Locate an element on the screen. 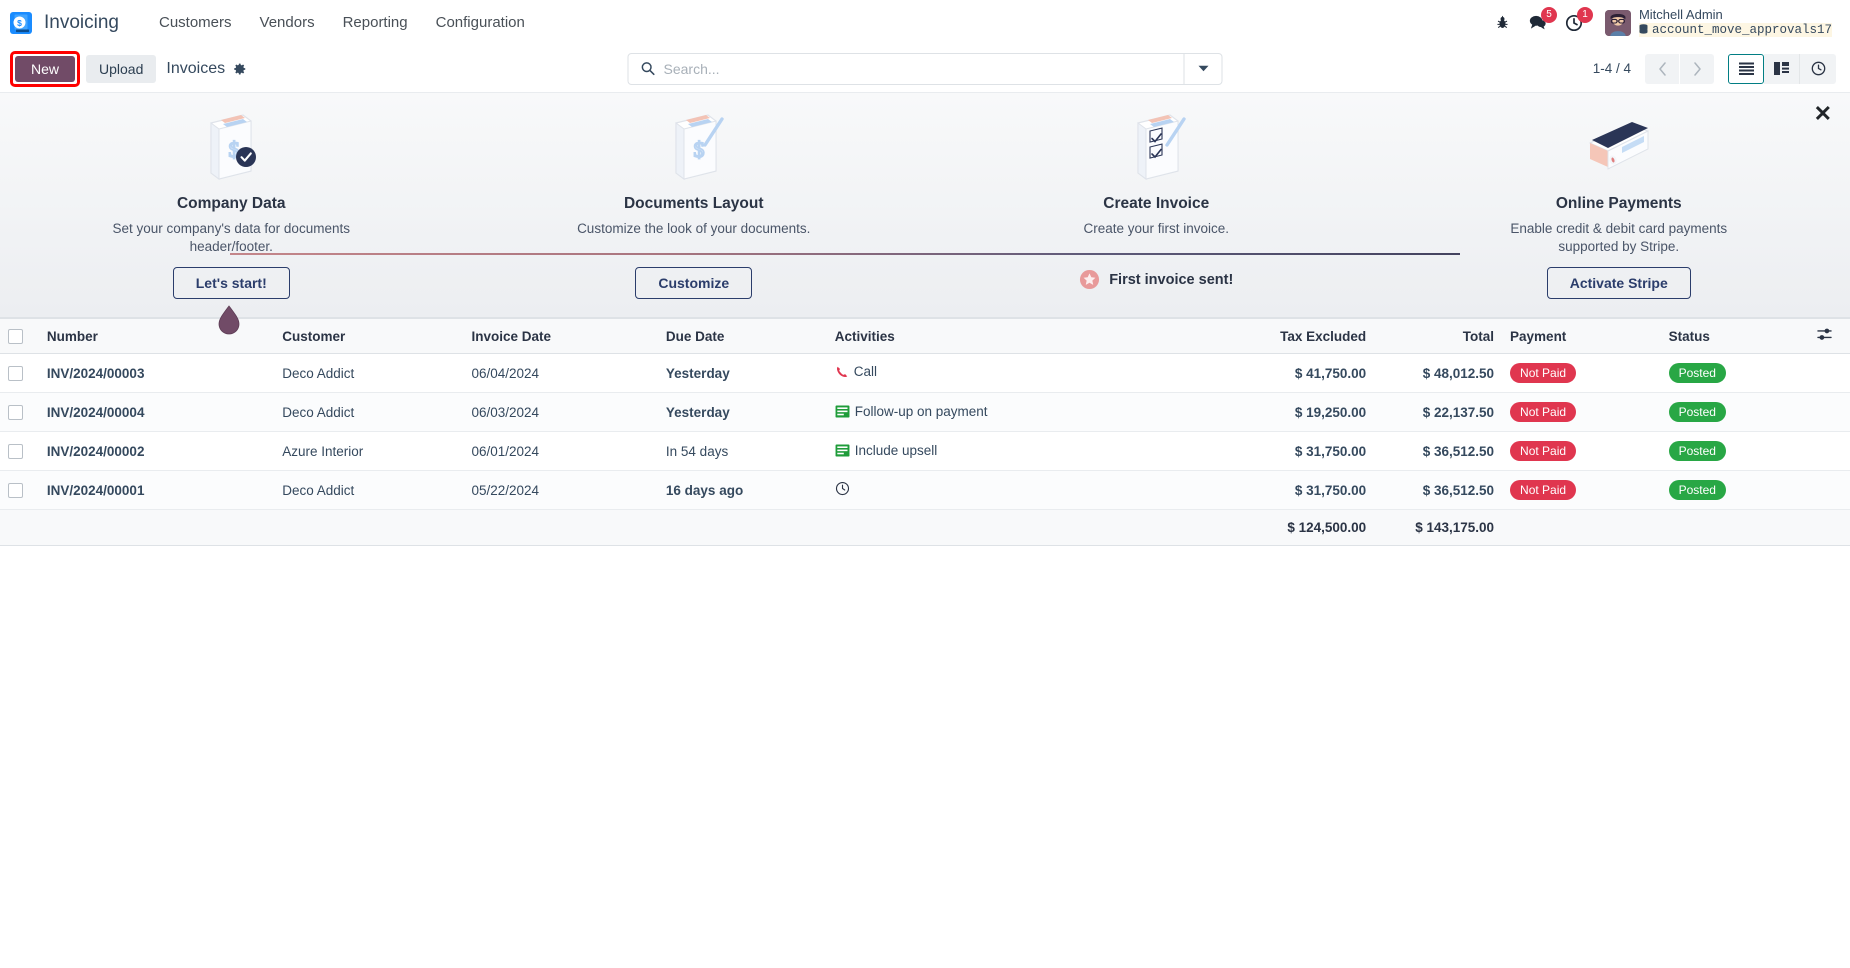  chevron-right-icon is located at coordinates (1697, 68).